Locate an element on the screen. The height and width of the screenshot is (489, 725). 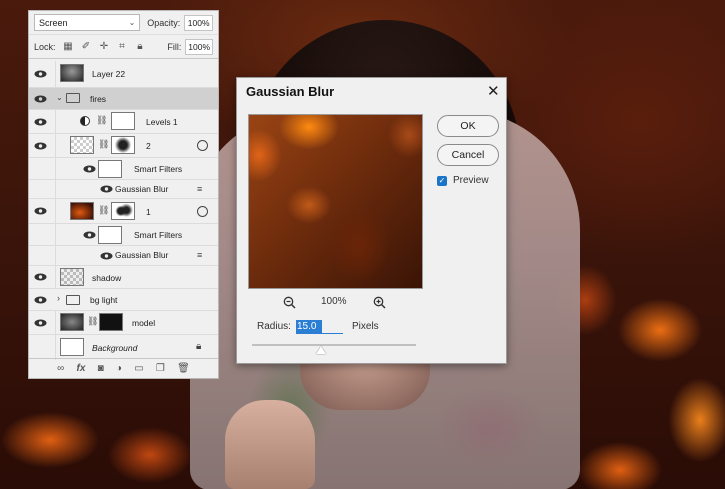
blend-opacity-row: Screen ⌄ Opacity: 100% is located at coordinates (123, 23).